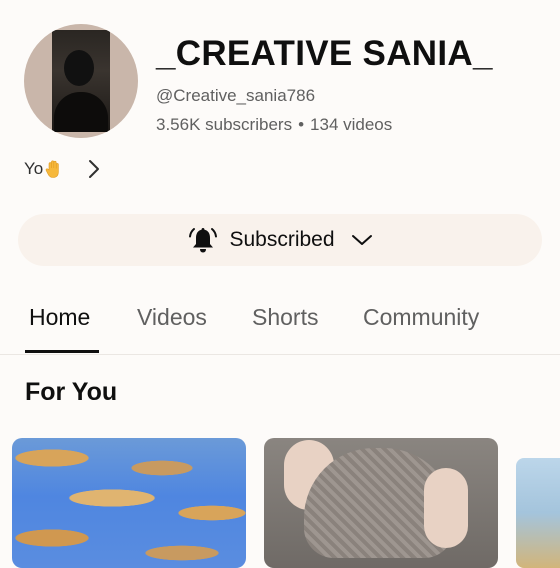 The width and height of the screenshot is (560, 568). What do you see at coordinates (81, 112) in the screenshot?
I see `avatar-shoulder-shape` at bounding box center [81, 112].